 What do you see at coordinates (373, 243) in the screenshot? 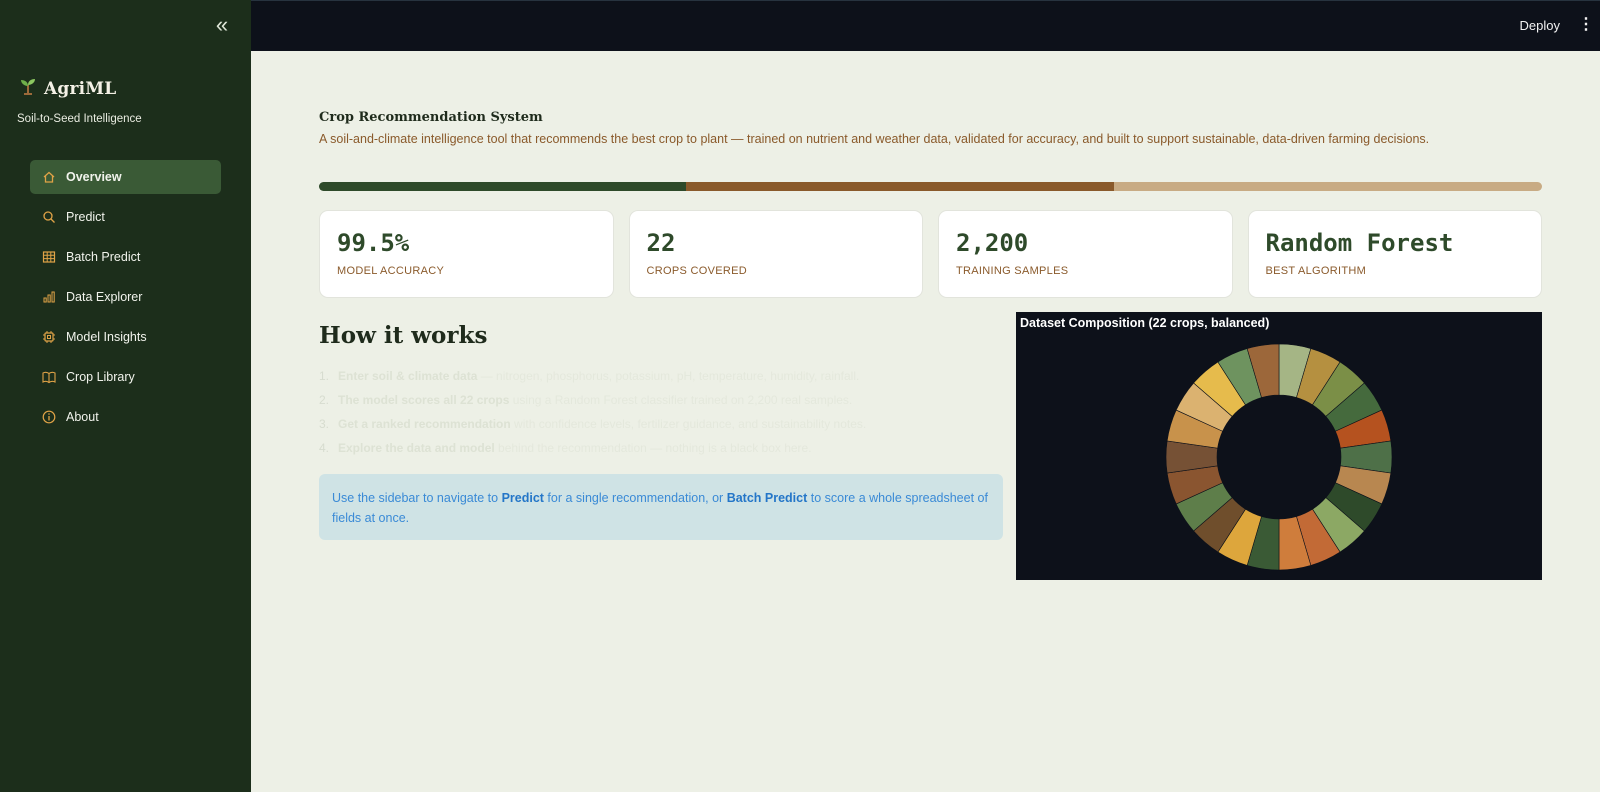
I see `metric-value: 99.5%` at bounding box center [373, 243].